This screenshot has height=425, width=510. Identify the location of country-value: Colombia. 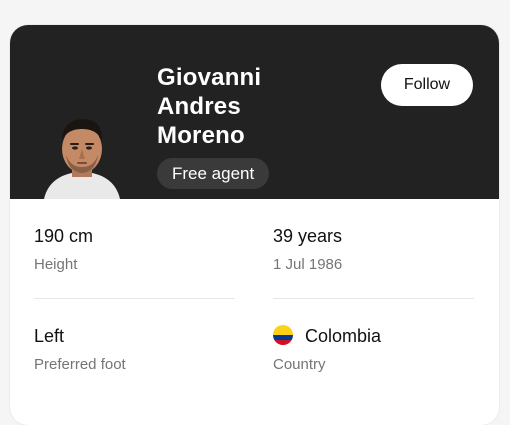
(343, 336).